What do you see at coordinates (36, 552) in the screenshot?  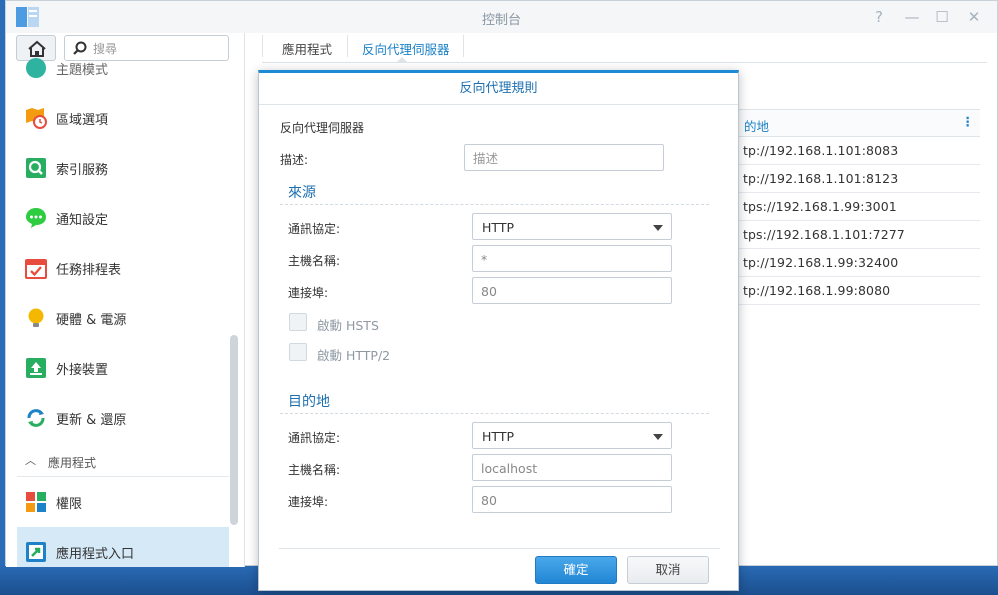 I see `application-portal-icon` at bounding box center [36, 552].